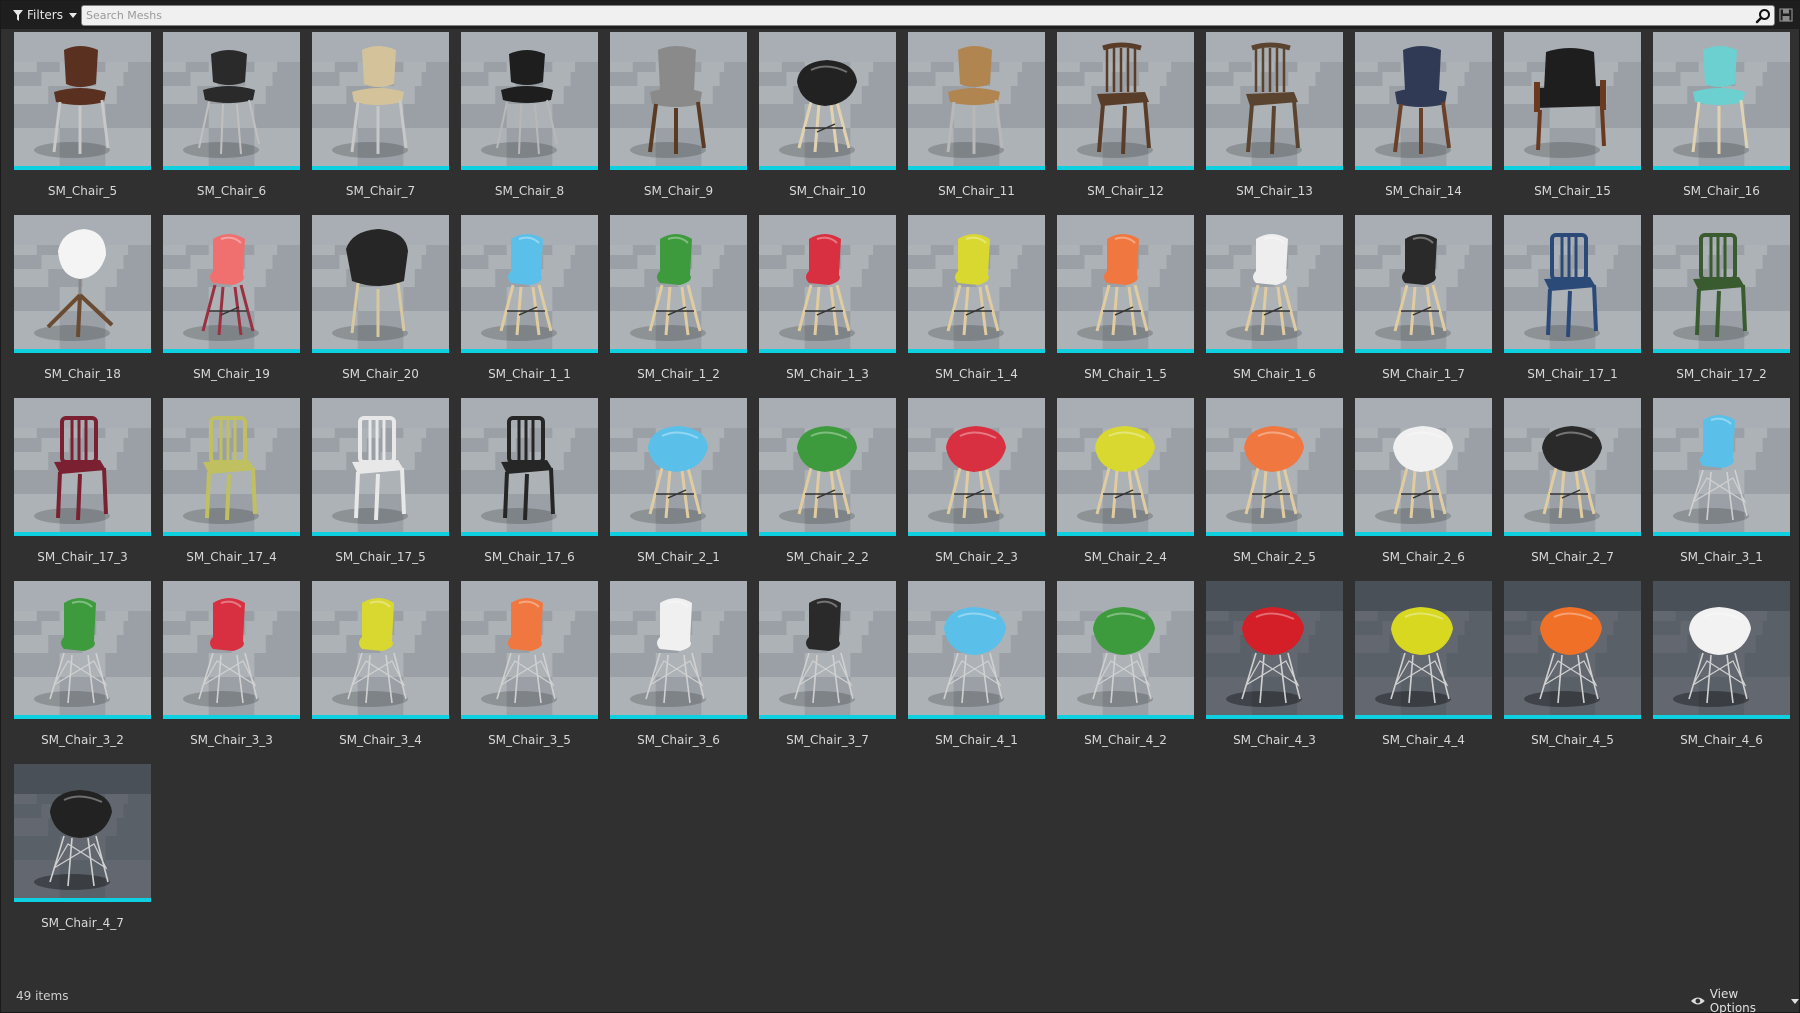 This screenshot has height=1013, width=1800. I want to click on asset-tile: SM_Chair_1_1, so click(529, 306).